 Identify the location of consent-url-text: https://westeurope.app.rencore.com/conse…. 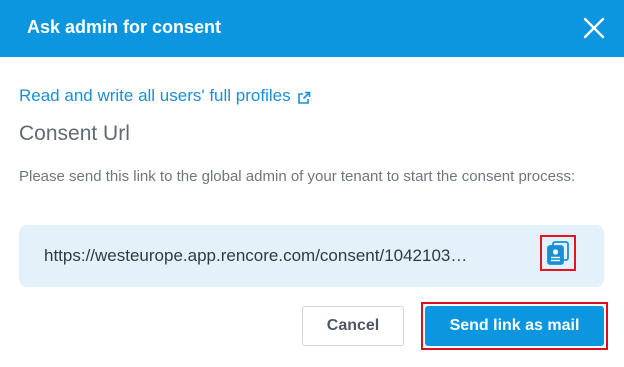
(256, 255).